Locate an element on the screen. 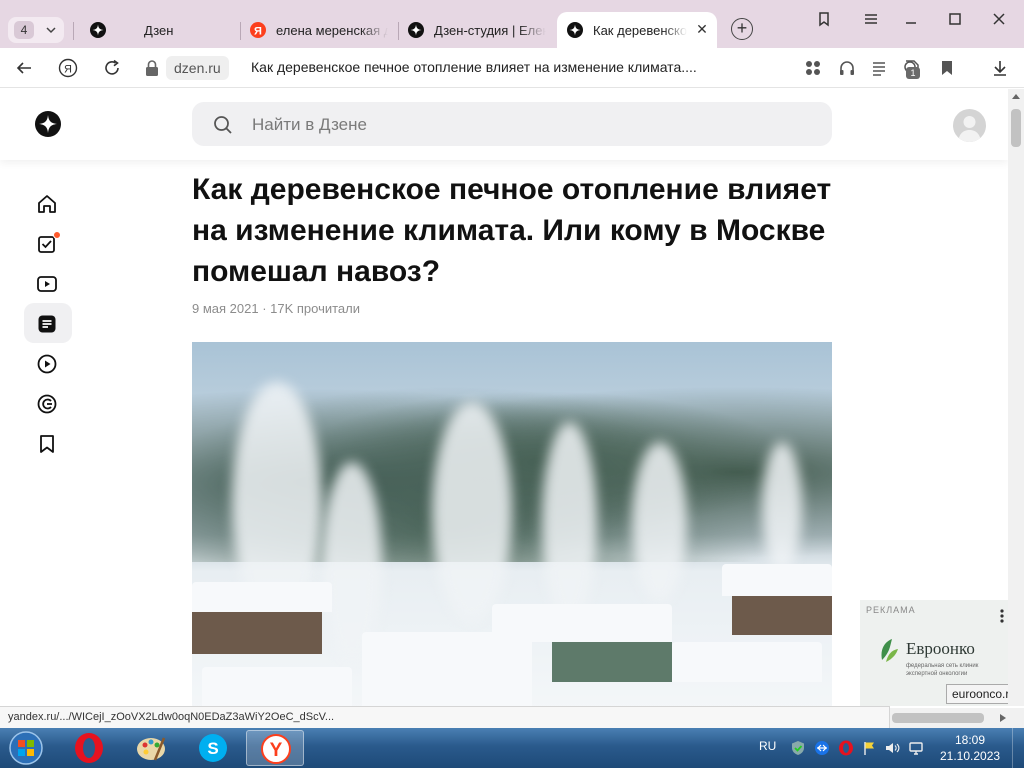  search-input: Найти в Дзене is located at coordinates (512, 124).